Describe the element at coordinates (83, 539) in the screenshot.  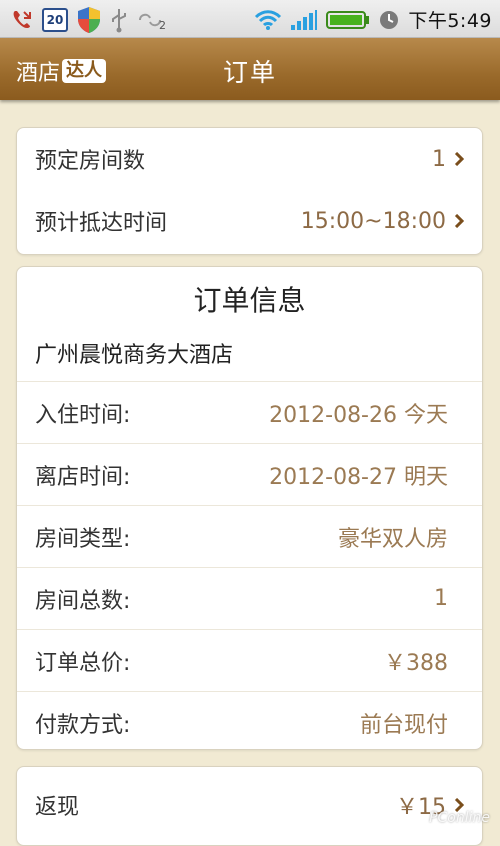
I see `room-type-label: 房间类型:` at that location.